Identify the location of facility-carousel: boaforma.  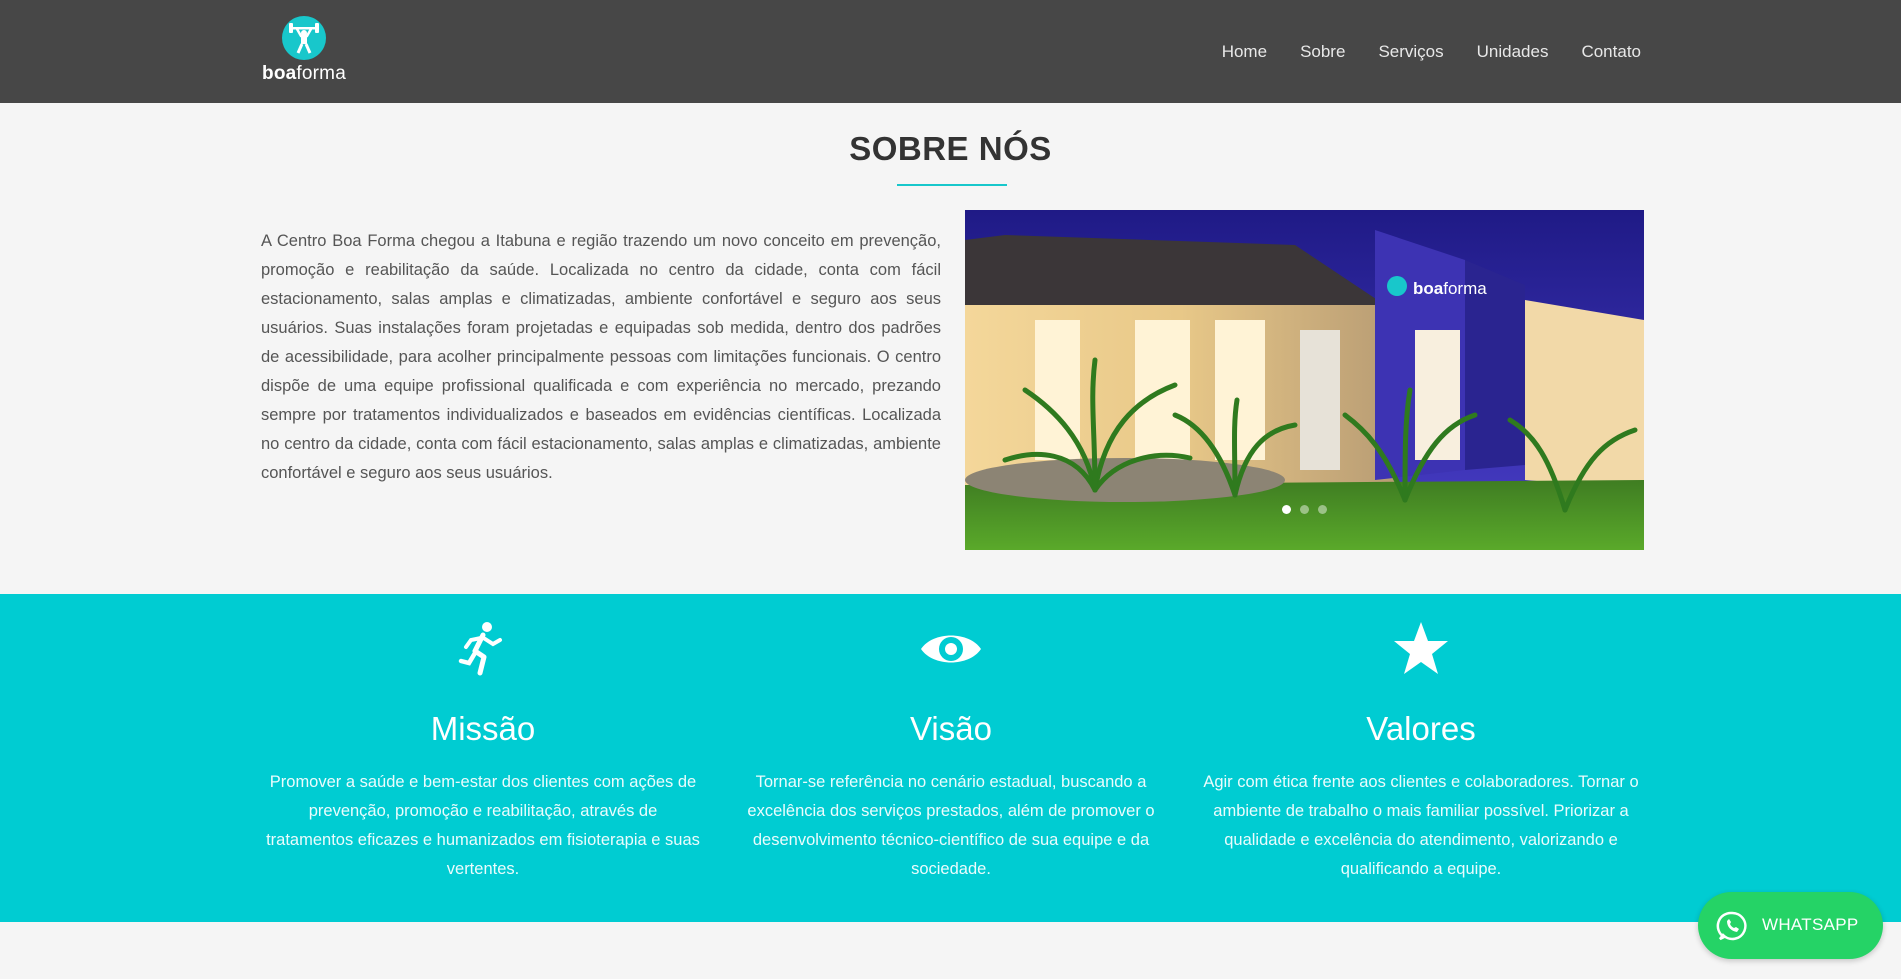
(1304, 380).